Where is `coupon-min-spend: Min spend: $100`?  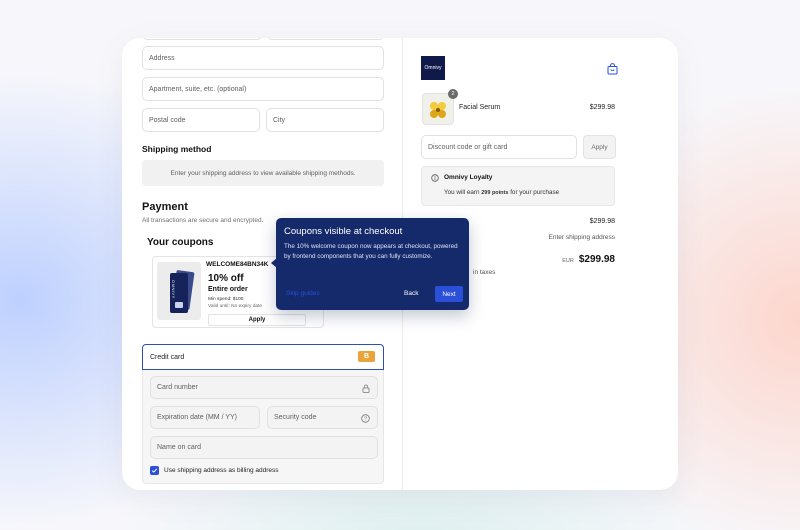 coupon-min-spend: Min spend: $100 is located at coordinates (226, 299).